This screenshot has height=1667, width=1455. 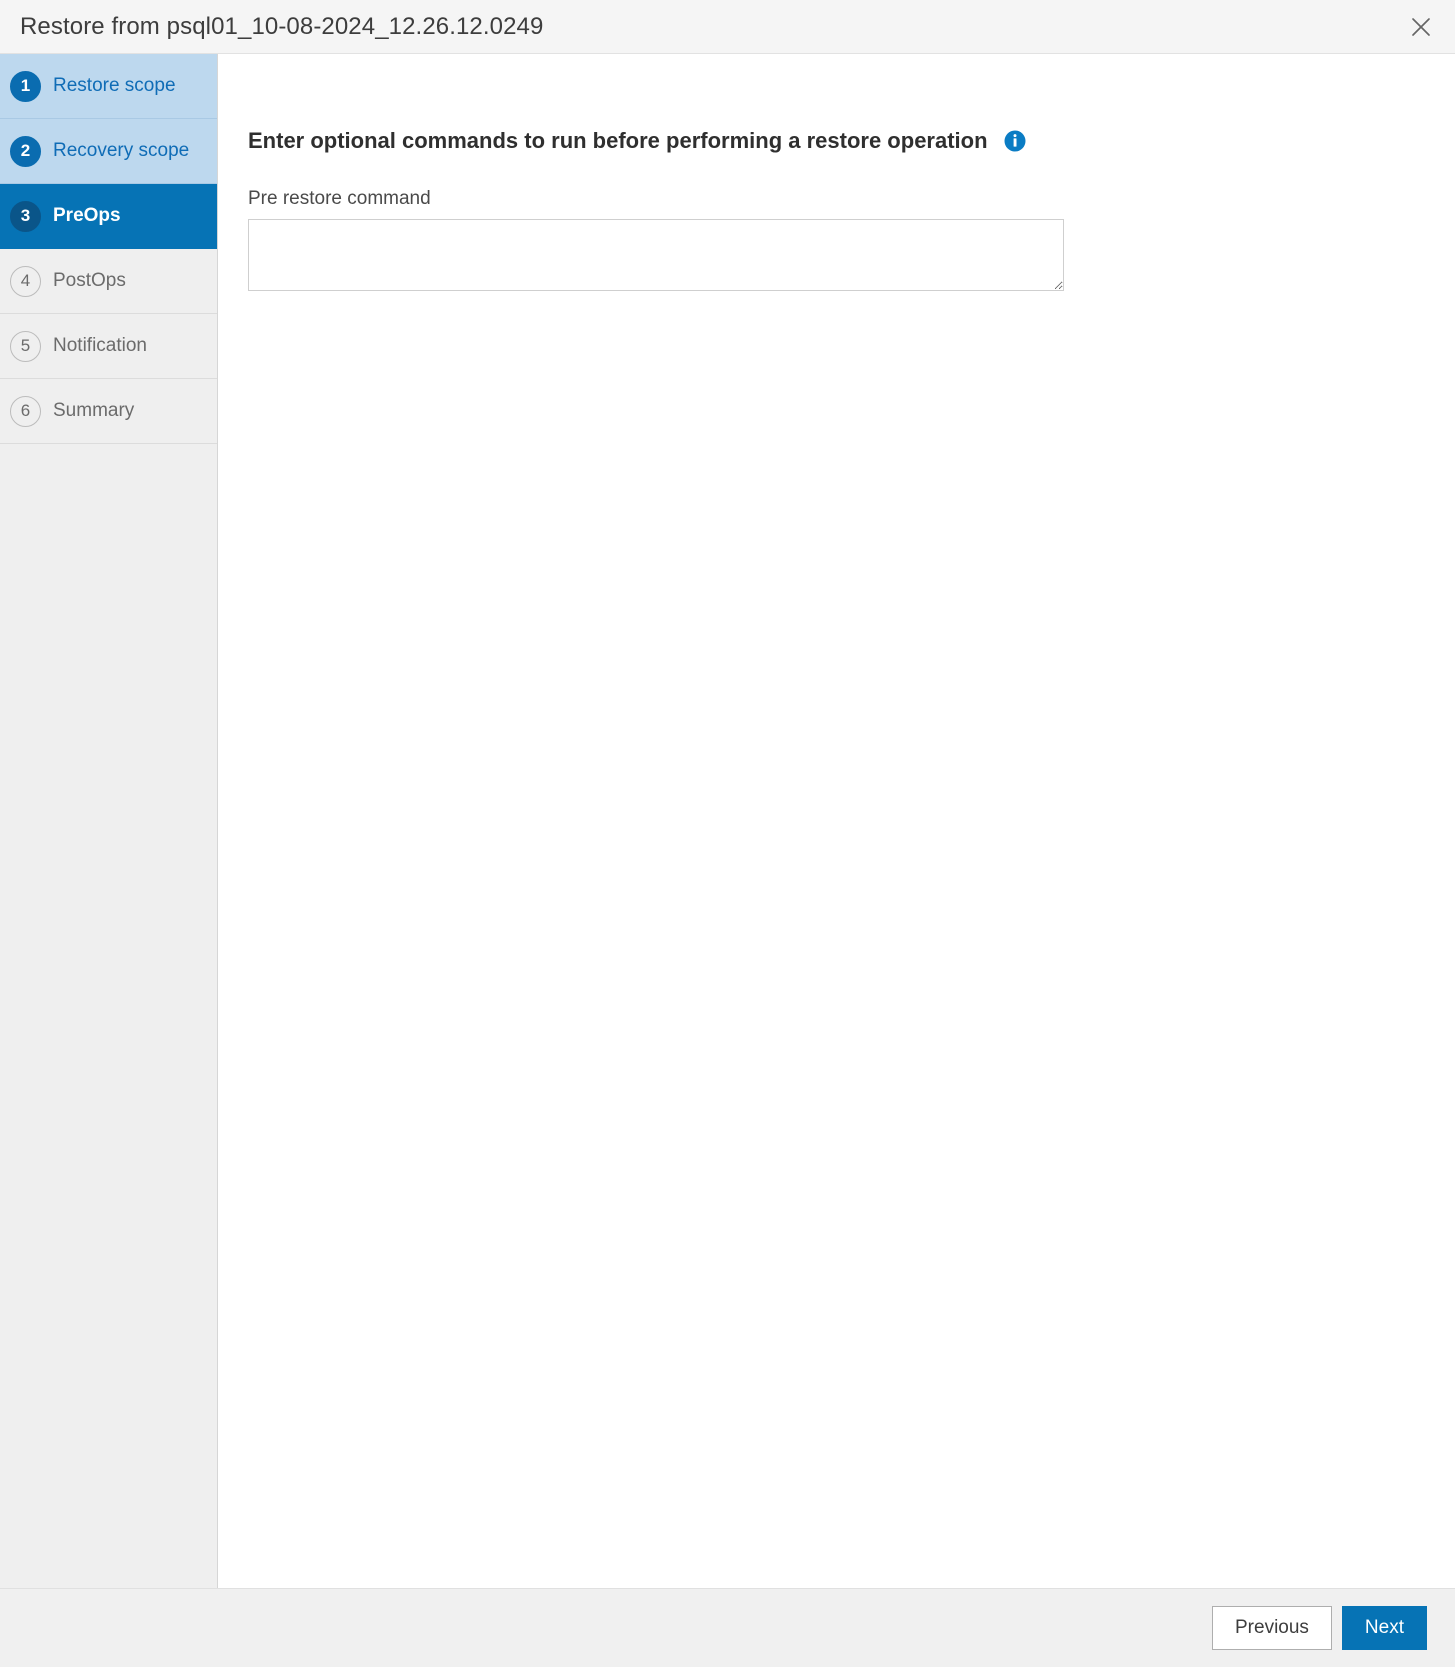 I want to click on step-label: PreOps, so click(x=87, y=215).